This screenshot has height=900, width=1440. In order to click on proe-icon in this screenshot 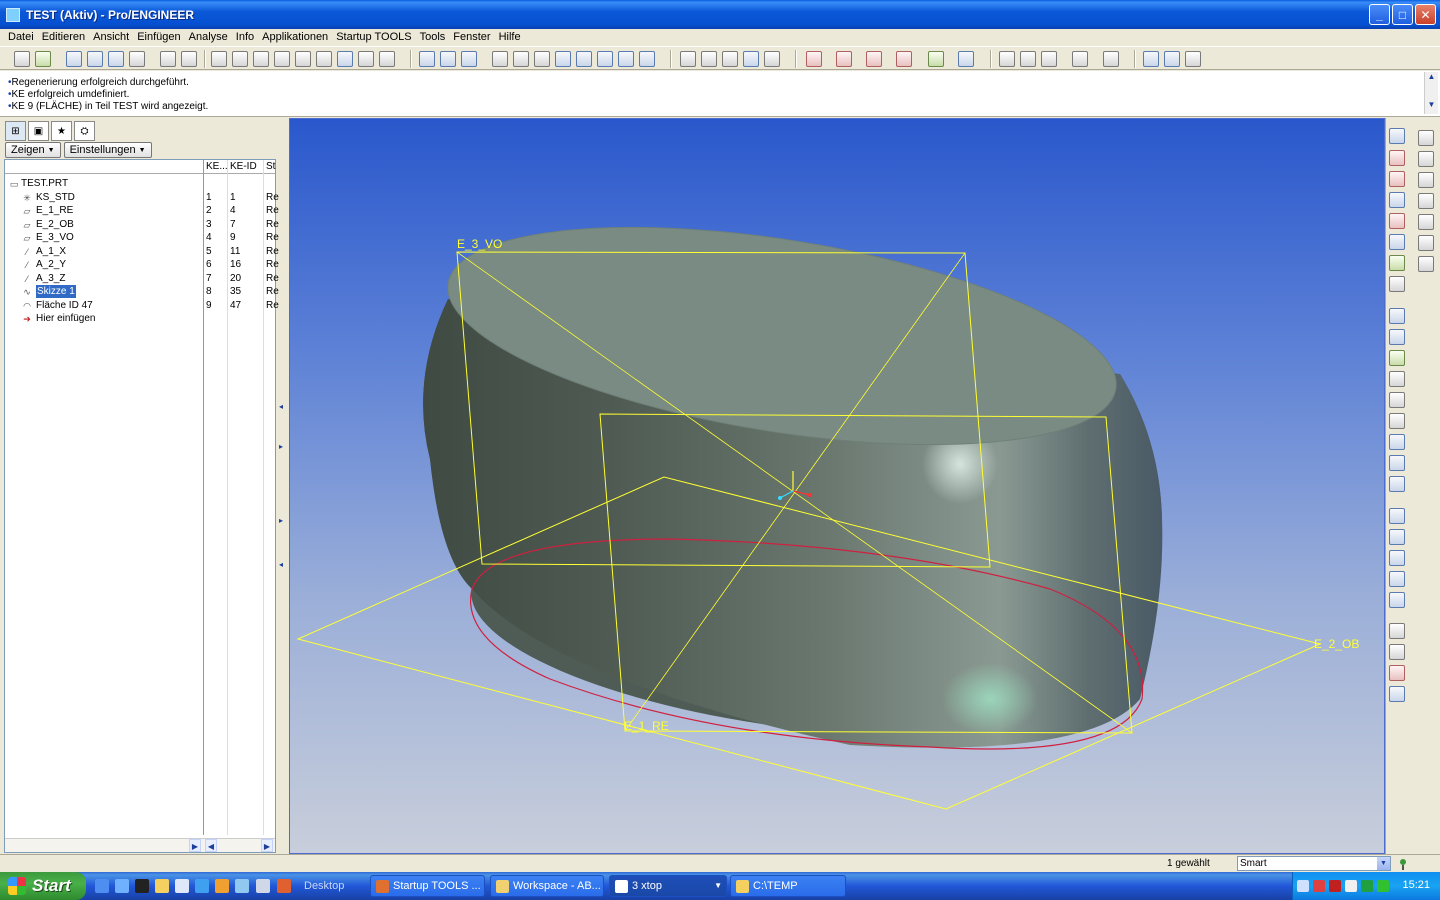, I will do `click(284, 886)`.